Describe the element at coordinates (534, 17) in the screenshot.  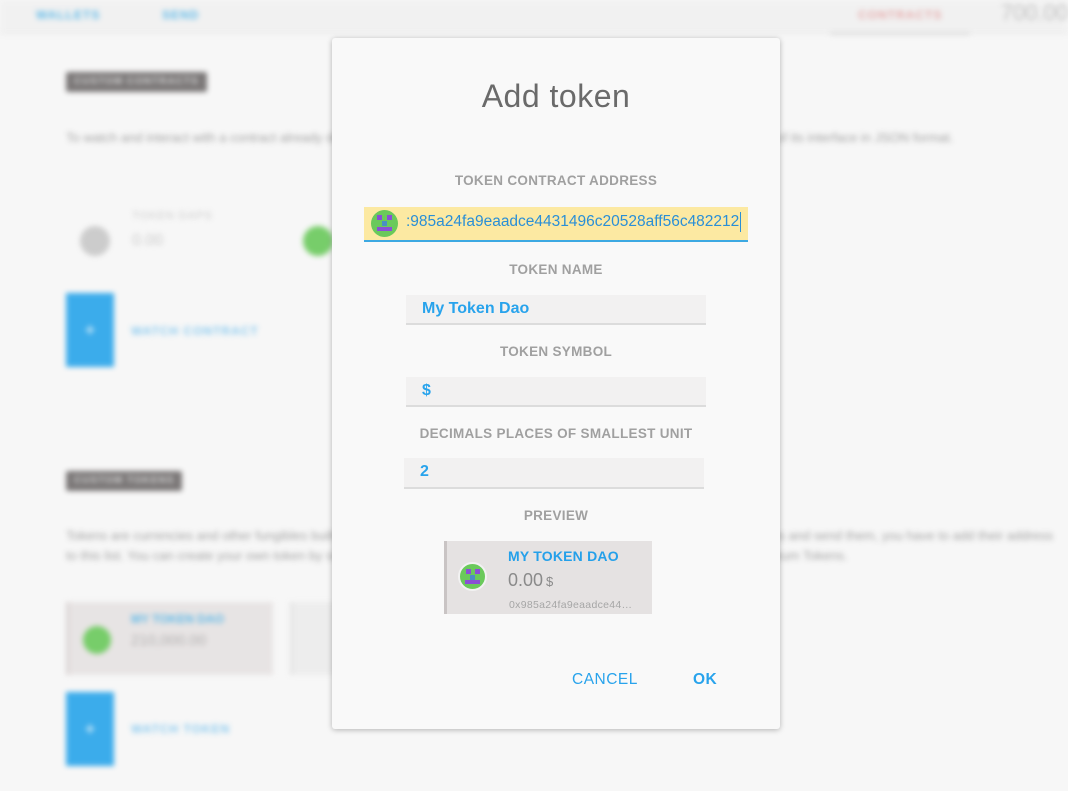
I see `top-navigation: WALLETS SEND CONTRACTS 700.00` at that location.